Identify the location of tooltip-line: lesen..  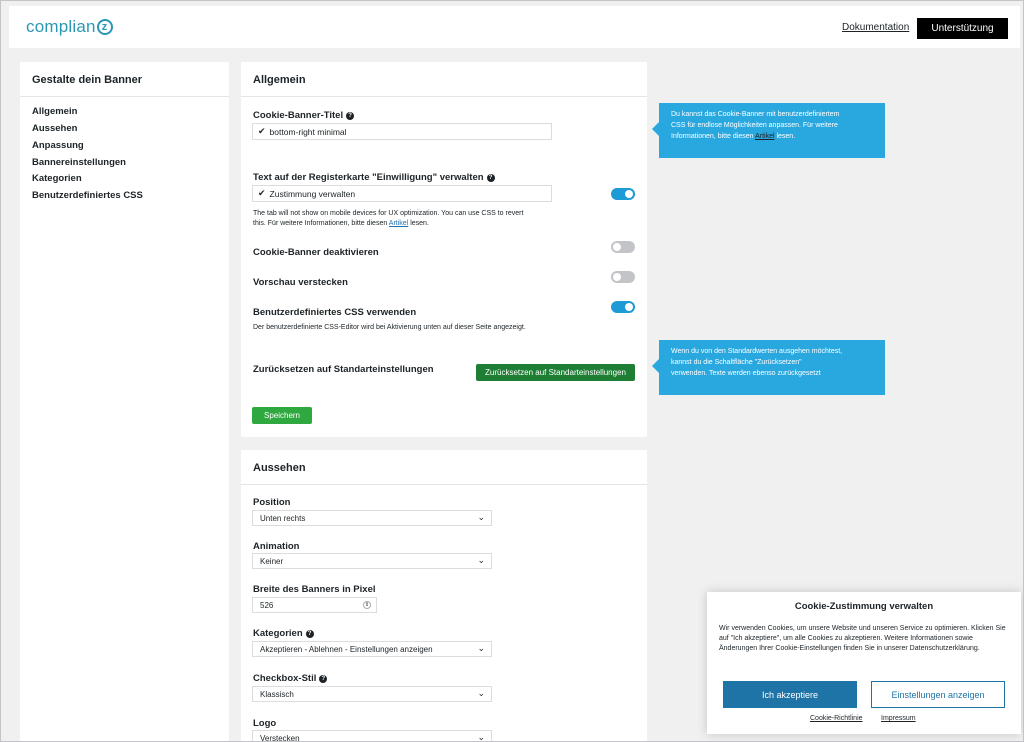
(786, 136).